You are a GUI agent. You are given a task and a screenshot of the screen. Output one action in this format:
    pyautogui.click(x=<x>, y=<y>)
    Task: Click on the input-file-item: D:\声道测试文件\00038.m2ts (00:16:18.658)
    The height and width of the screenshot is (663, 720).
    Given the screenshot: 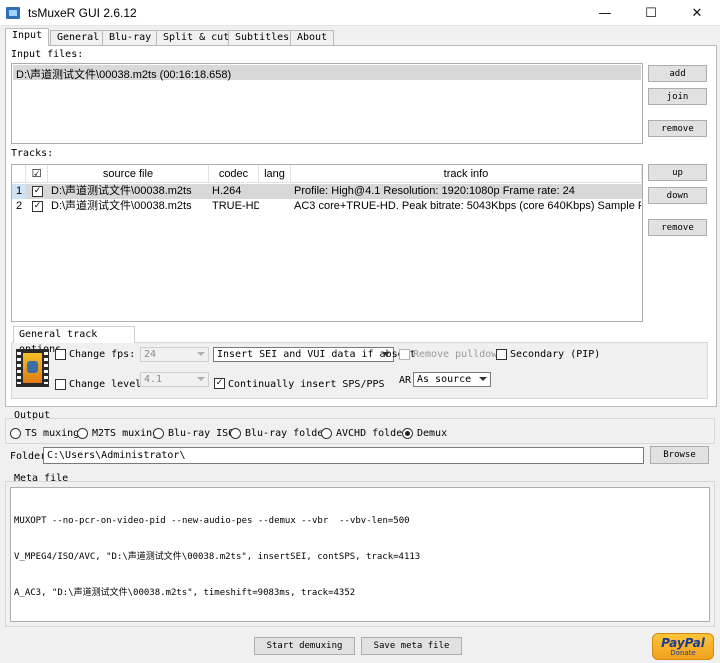 What is the action you would take?
    pyautogui.click(x=327, y=73)
    